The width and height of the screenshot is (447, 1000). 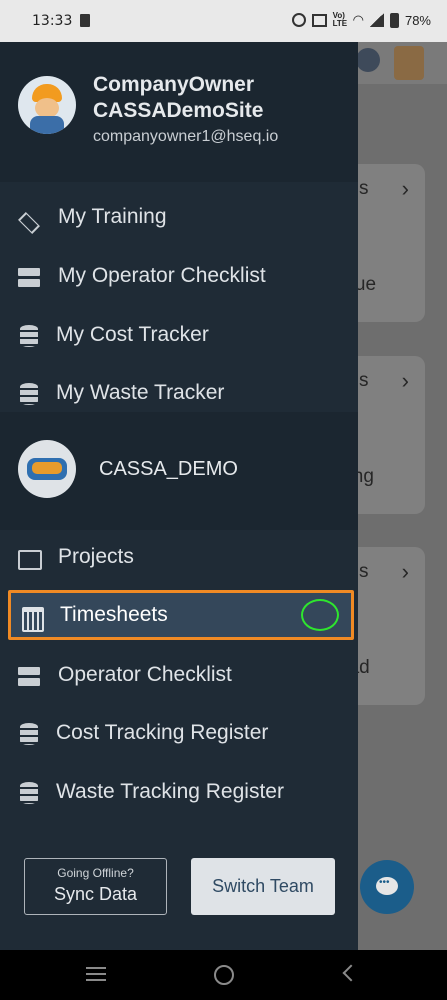 I want to click on menu-item-operator-checklist: Operator Checklist, so click(x=179, y=676).